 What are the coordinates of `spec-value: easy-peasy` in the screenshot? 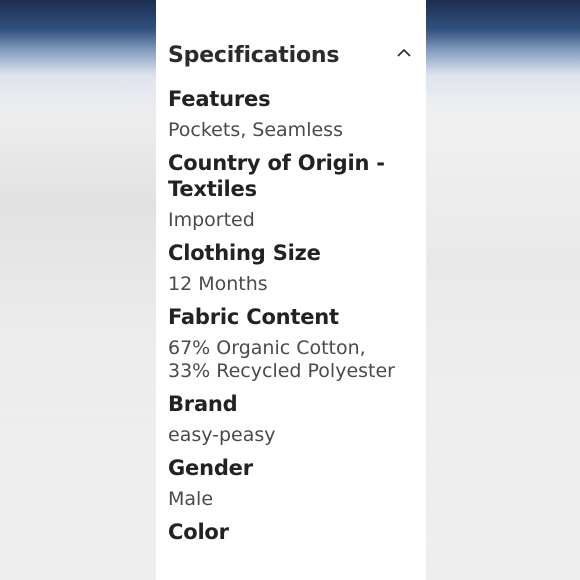 It's located at (222, 435).